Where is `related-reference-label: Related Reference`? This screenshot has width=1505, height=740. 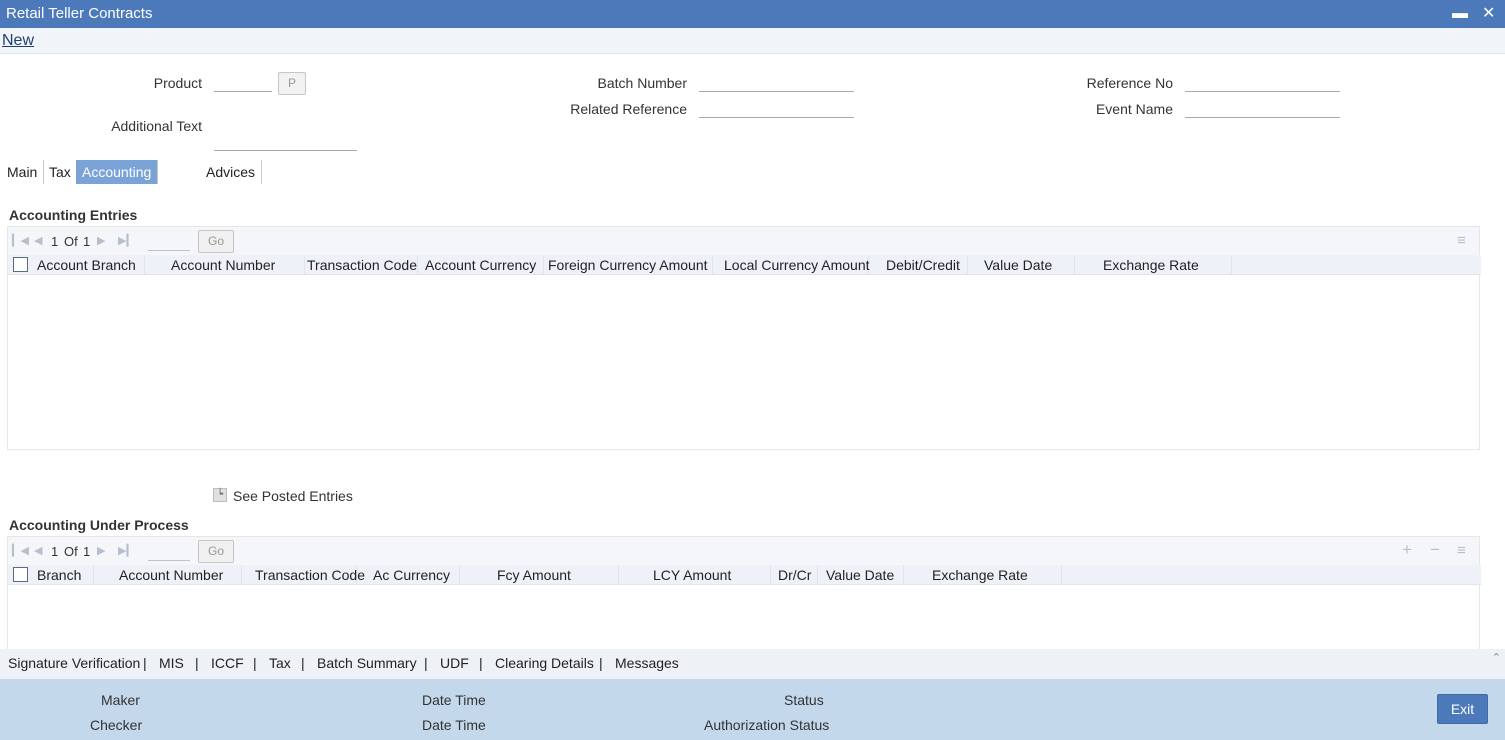 related-reference-label: Related Reference is located at coordinates (628, 109).